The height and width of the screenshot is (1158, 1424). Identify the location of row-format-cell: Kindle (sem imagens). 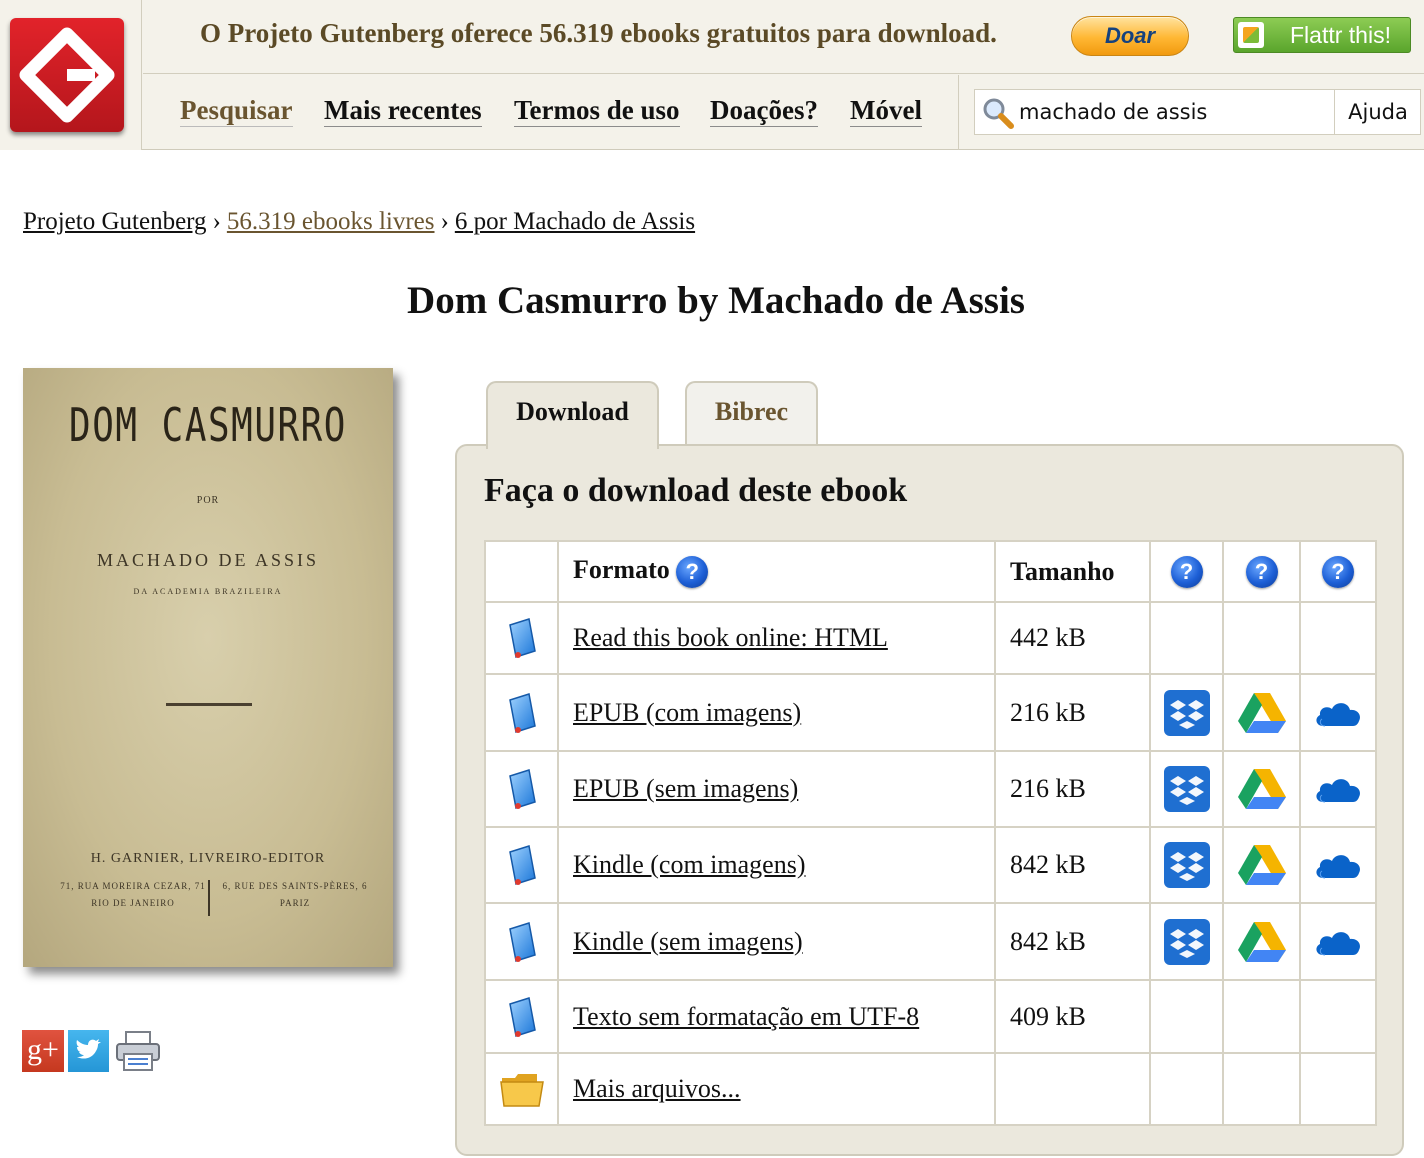
(776, 941).